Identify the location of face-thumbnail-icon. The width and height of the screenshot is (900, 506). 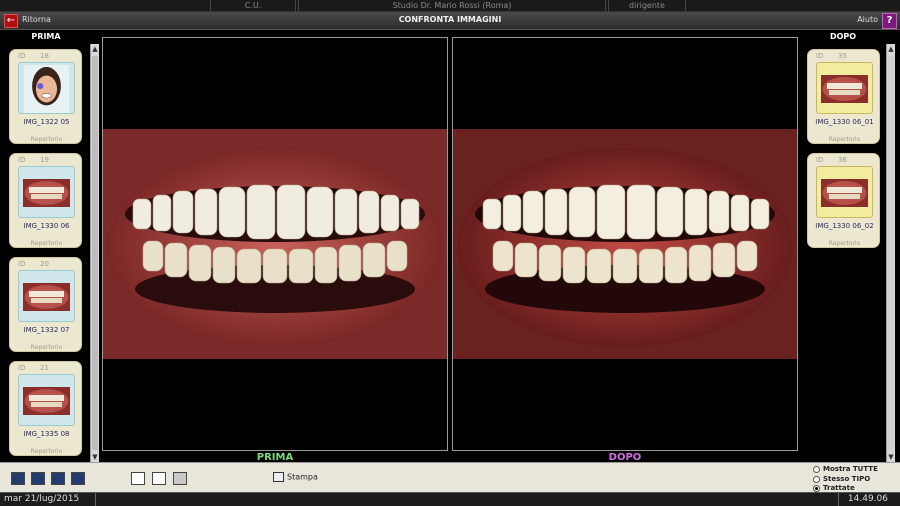
(46, 89).